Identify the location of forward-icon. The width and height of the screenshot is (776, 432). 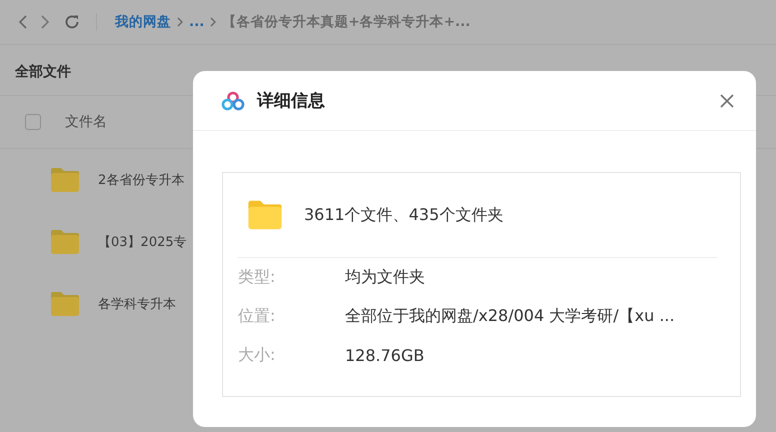
(45, 22).